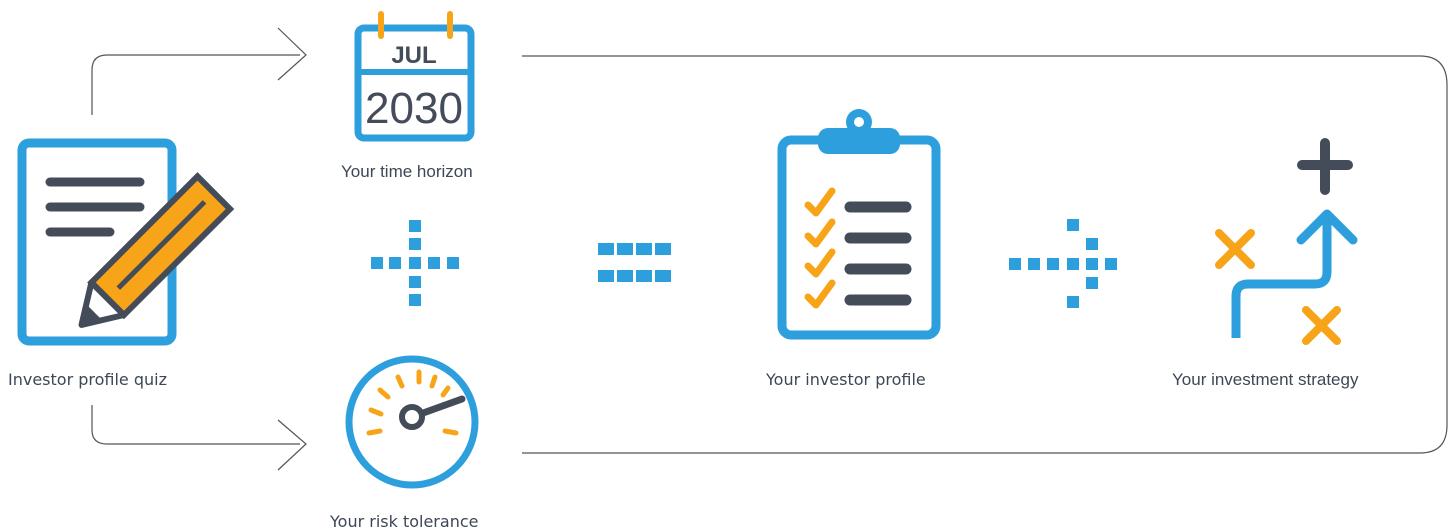 The image size is (1455, 531). What do you see at coordinates (292, 445) in the screenshot?
I see `arrow-head-bottom` at bounding box center [292, 445].